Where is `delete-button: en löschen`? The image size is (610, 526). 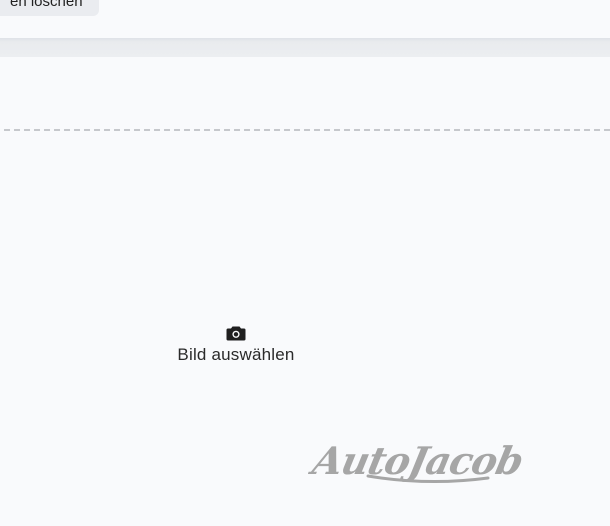 delete-button: en löschen is located at coordinates (49, 8).